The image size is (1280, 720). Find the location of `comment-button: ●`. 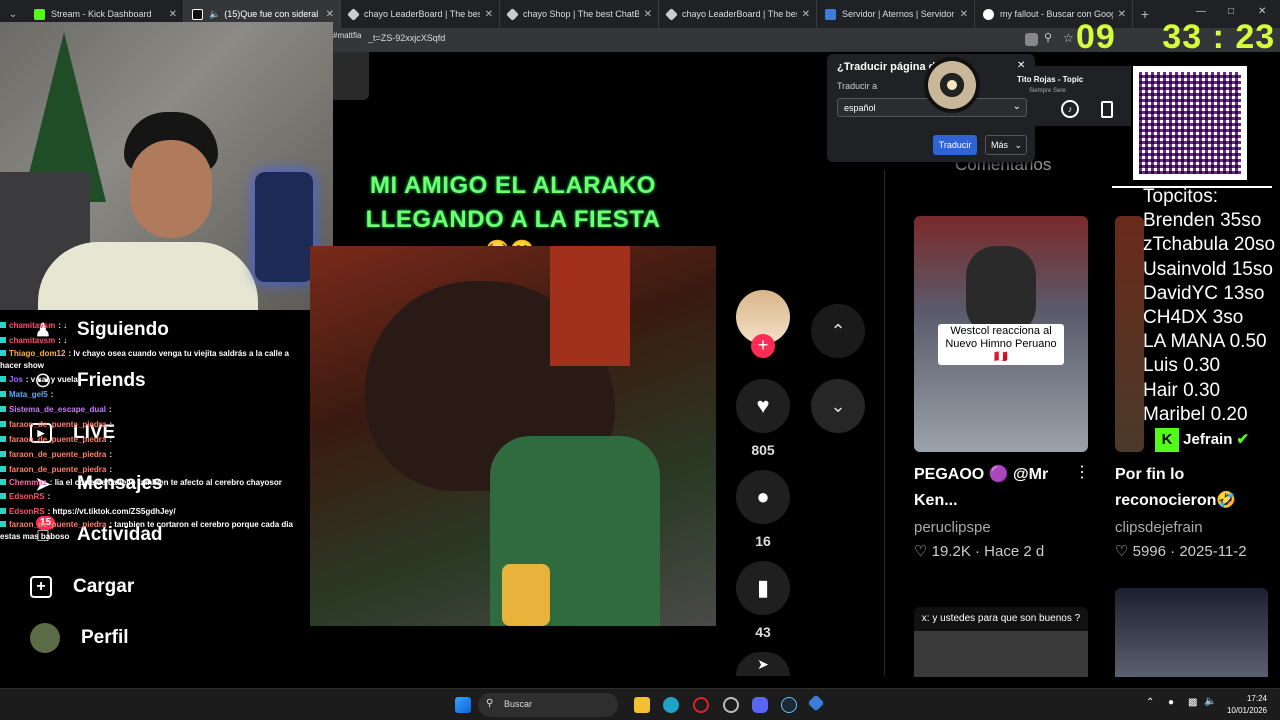

comment-button: ● is located at coordinates (763, 497).